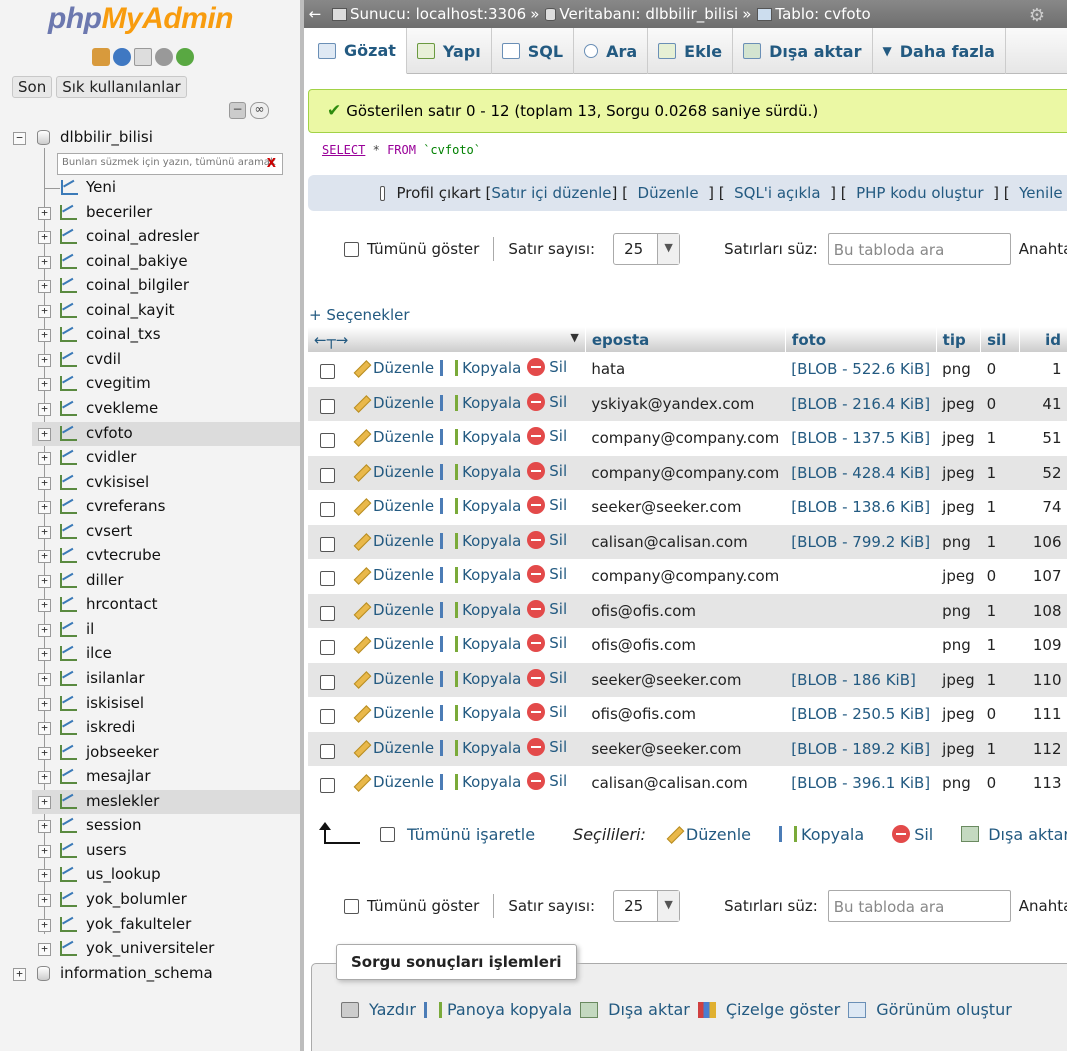 The height and width of the screenshot is (1051, 1067). Describe the element at coordinates (106, 137) in the screenshot. I see `database-name: dlbbilir_bilisi` at that location.